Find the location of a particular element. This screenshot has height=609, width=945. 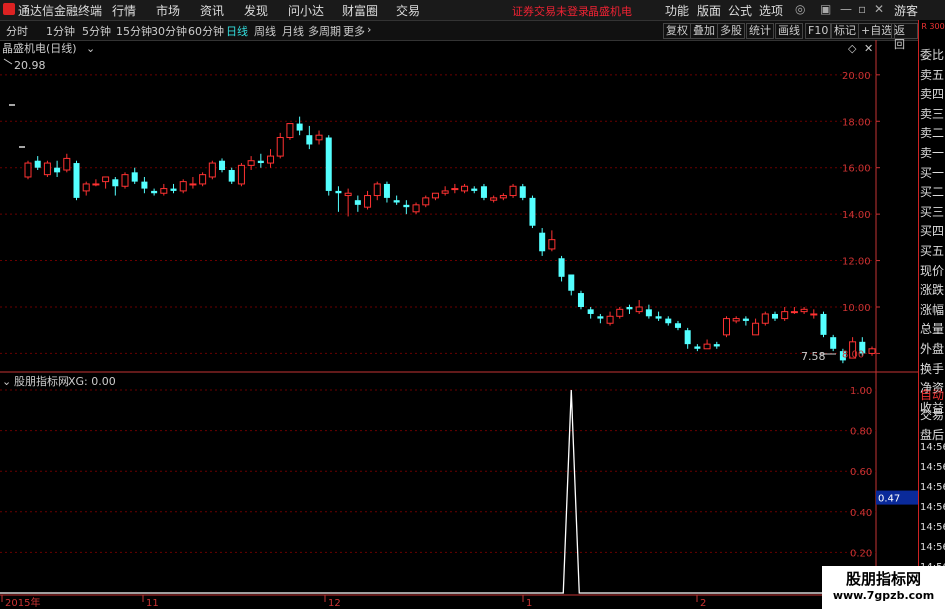

panel-trade-time: 14:56 is located at coordinates (932, 447).